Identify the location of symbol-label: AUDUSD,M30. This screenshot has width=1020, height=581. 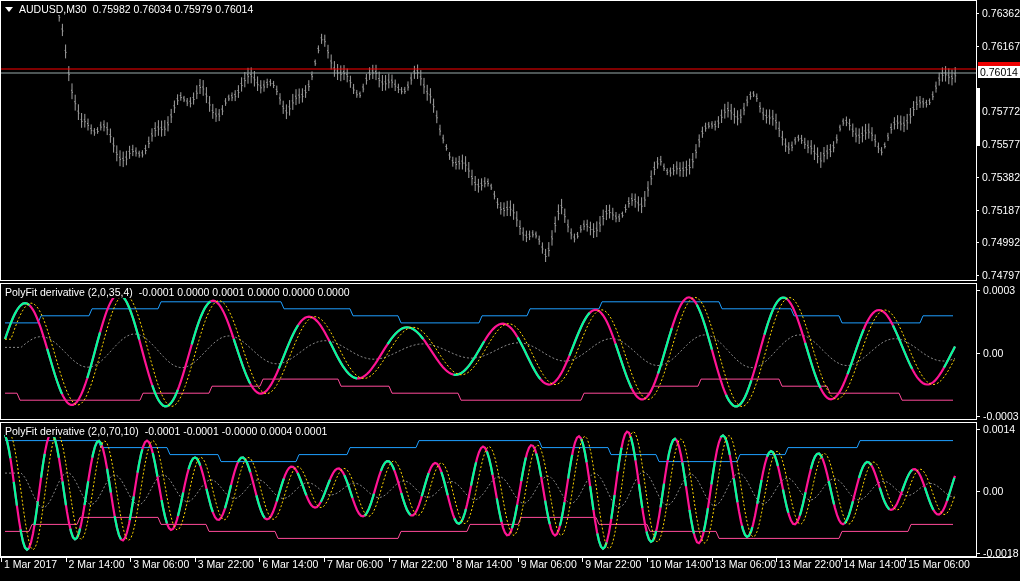
(53, 9).